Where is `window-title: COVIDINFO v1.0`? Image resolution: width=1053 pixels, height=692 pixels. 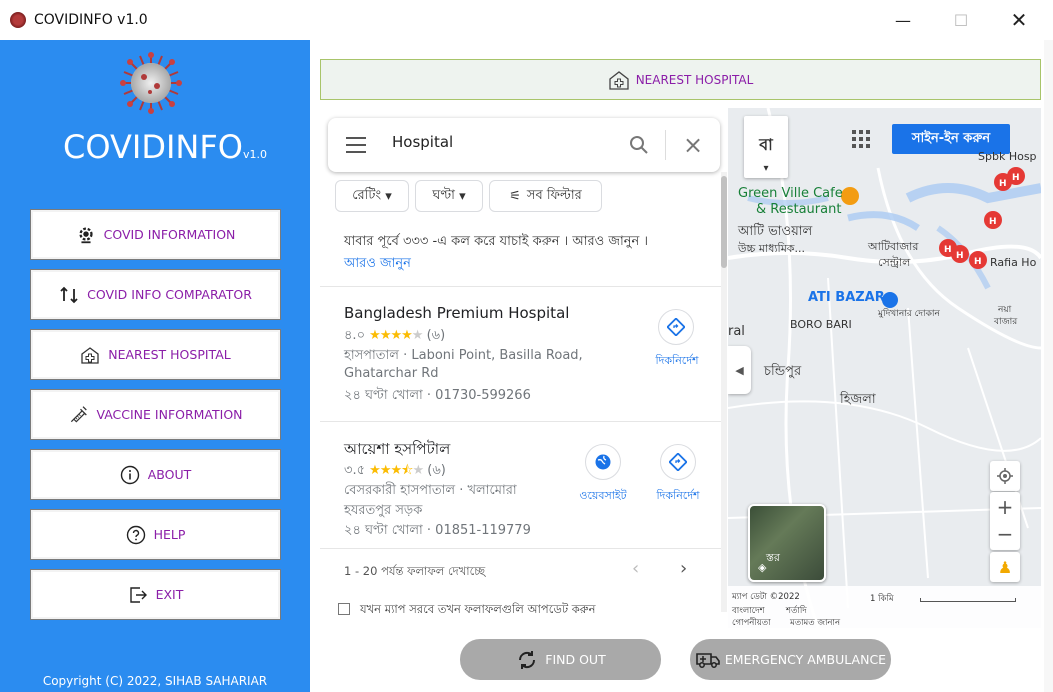 window-title: COVIDINFO v1.0 is located at coordinates (91, 20).